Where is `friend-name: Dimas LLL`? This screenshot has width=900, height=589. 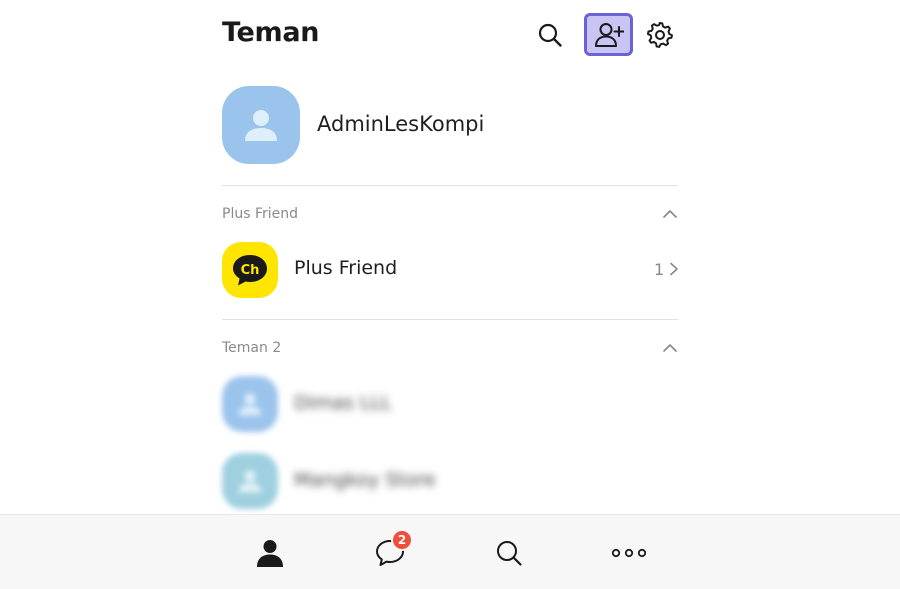 friend-name: Dimas LLL is located at coordinates (343, 403).